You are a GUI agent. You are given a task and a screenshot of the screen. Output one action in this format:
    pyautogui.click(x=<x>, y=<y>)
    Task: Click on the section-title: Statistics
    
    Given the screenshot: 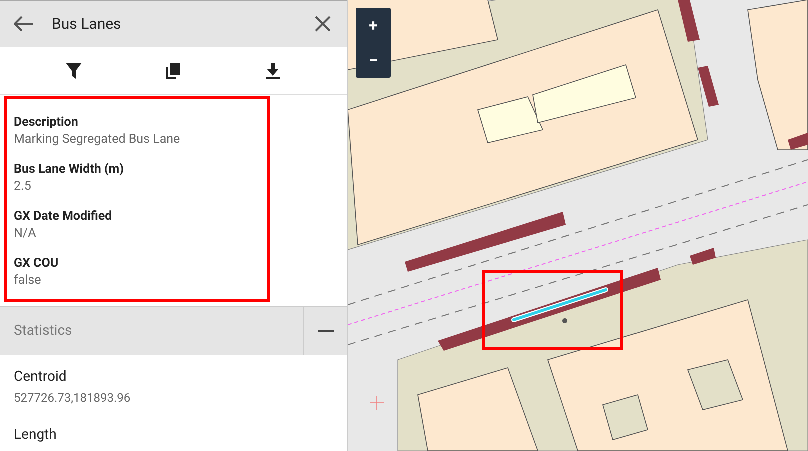 What is the action you would take?
    pyautogui.click(x=43, y=331)
    